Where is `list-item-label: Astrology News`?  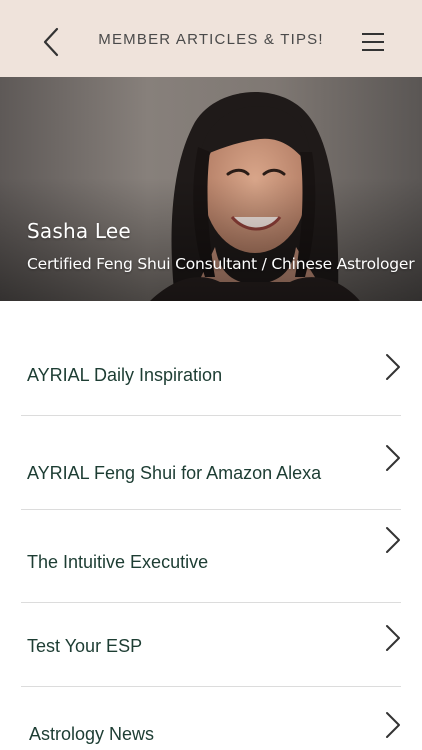
list-item-label: Astrology News is located at coordinates (92, 734).